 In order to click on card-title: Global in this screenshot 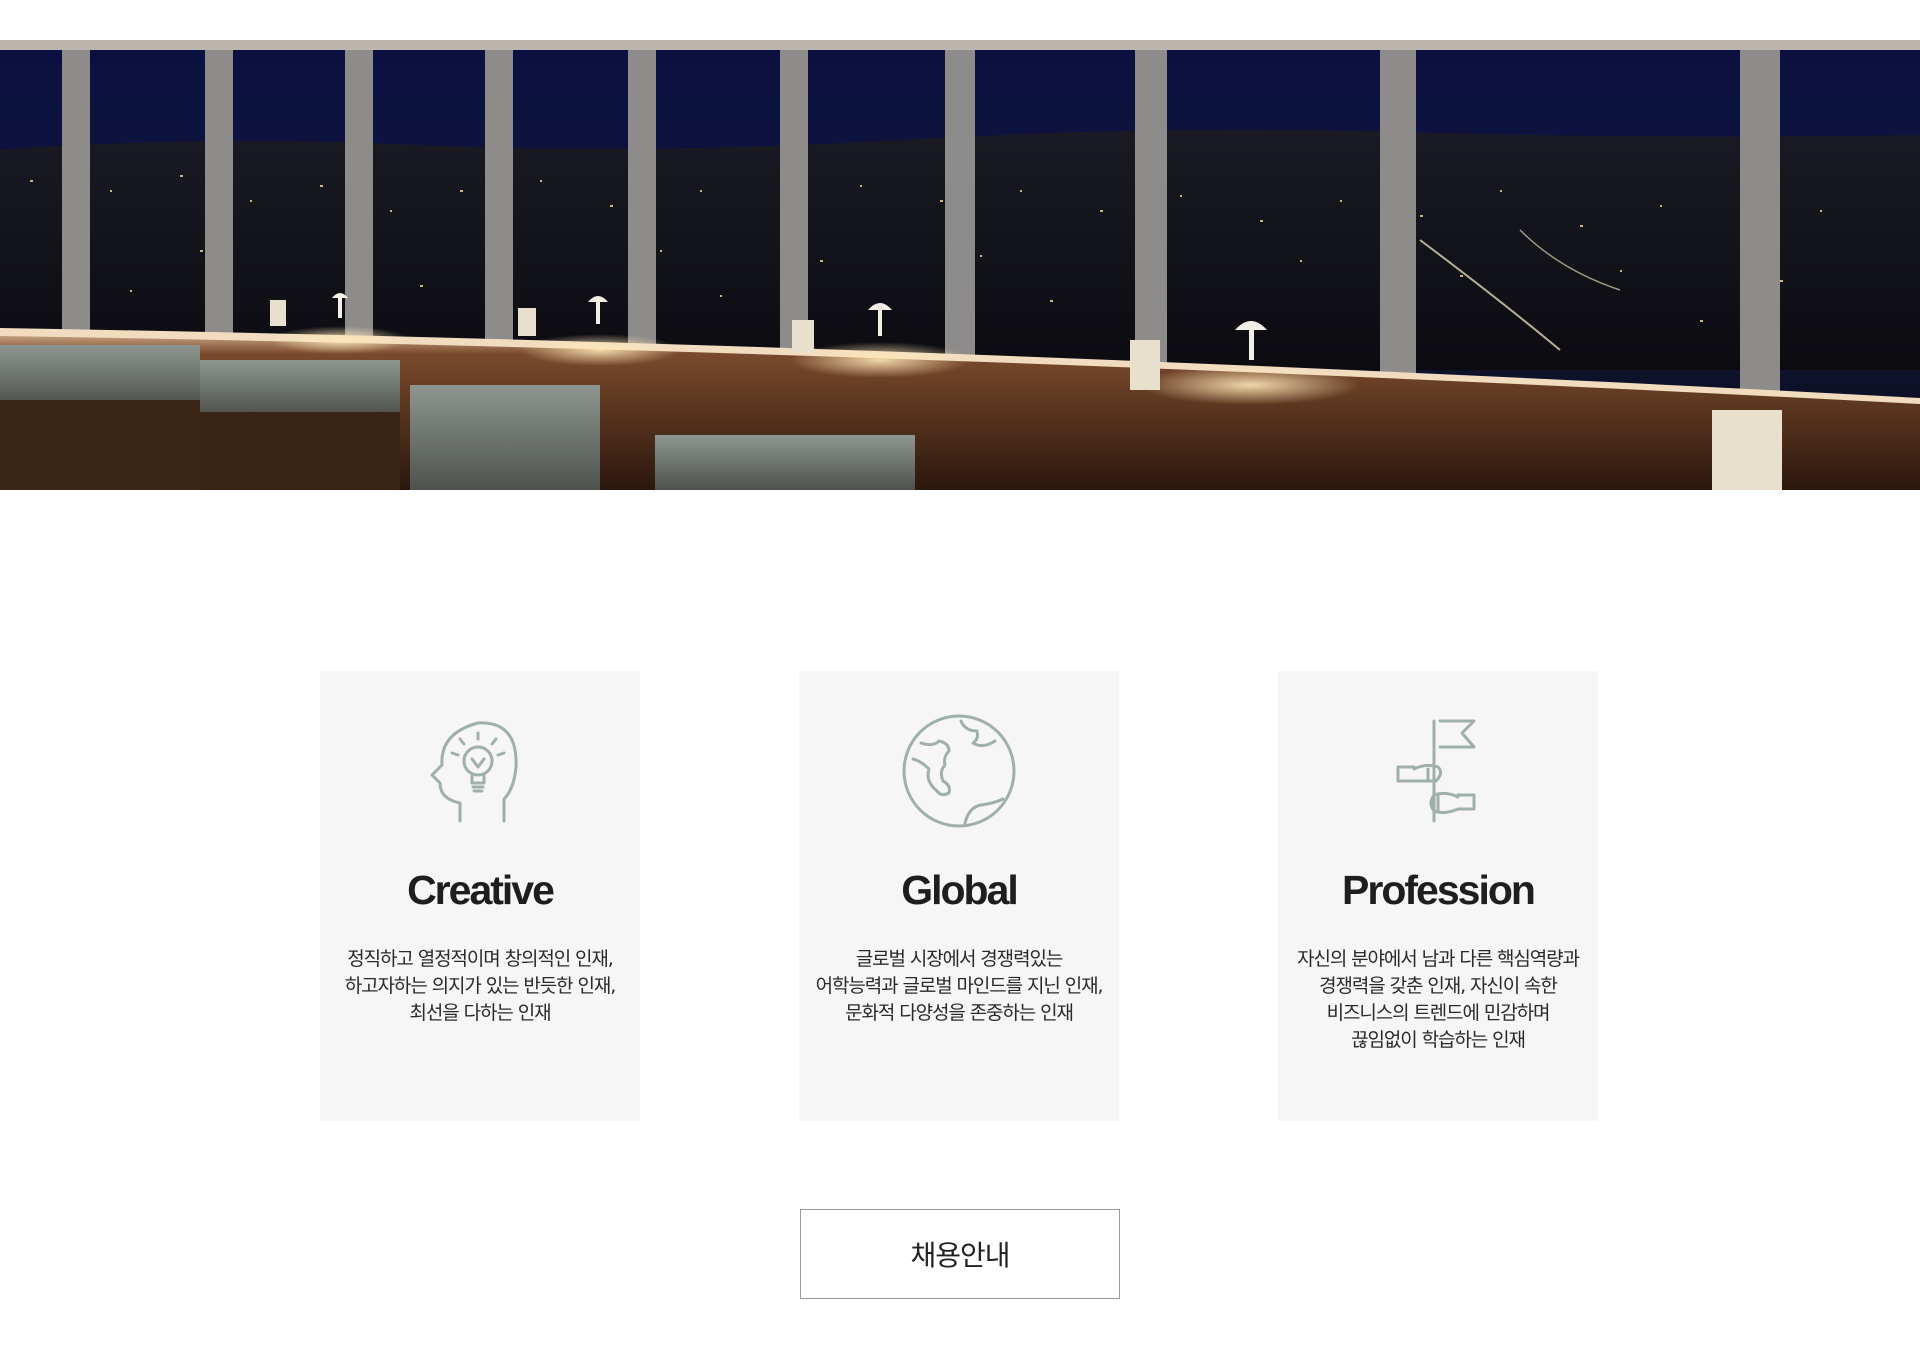, I will do `click(960, 890)`.